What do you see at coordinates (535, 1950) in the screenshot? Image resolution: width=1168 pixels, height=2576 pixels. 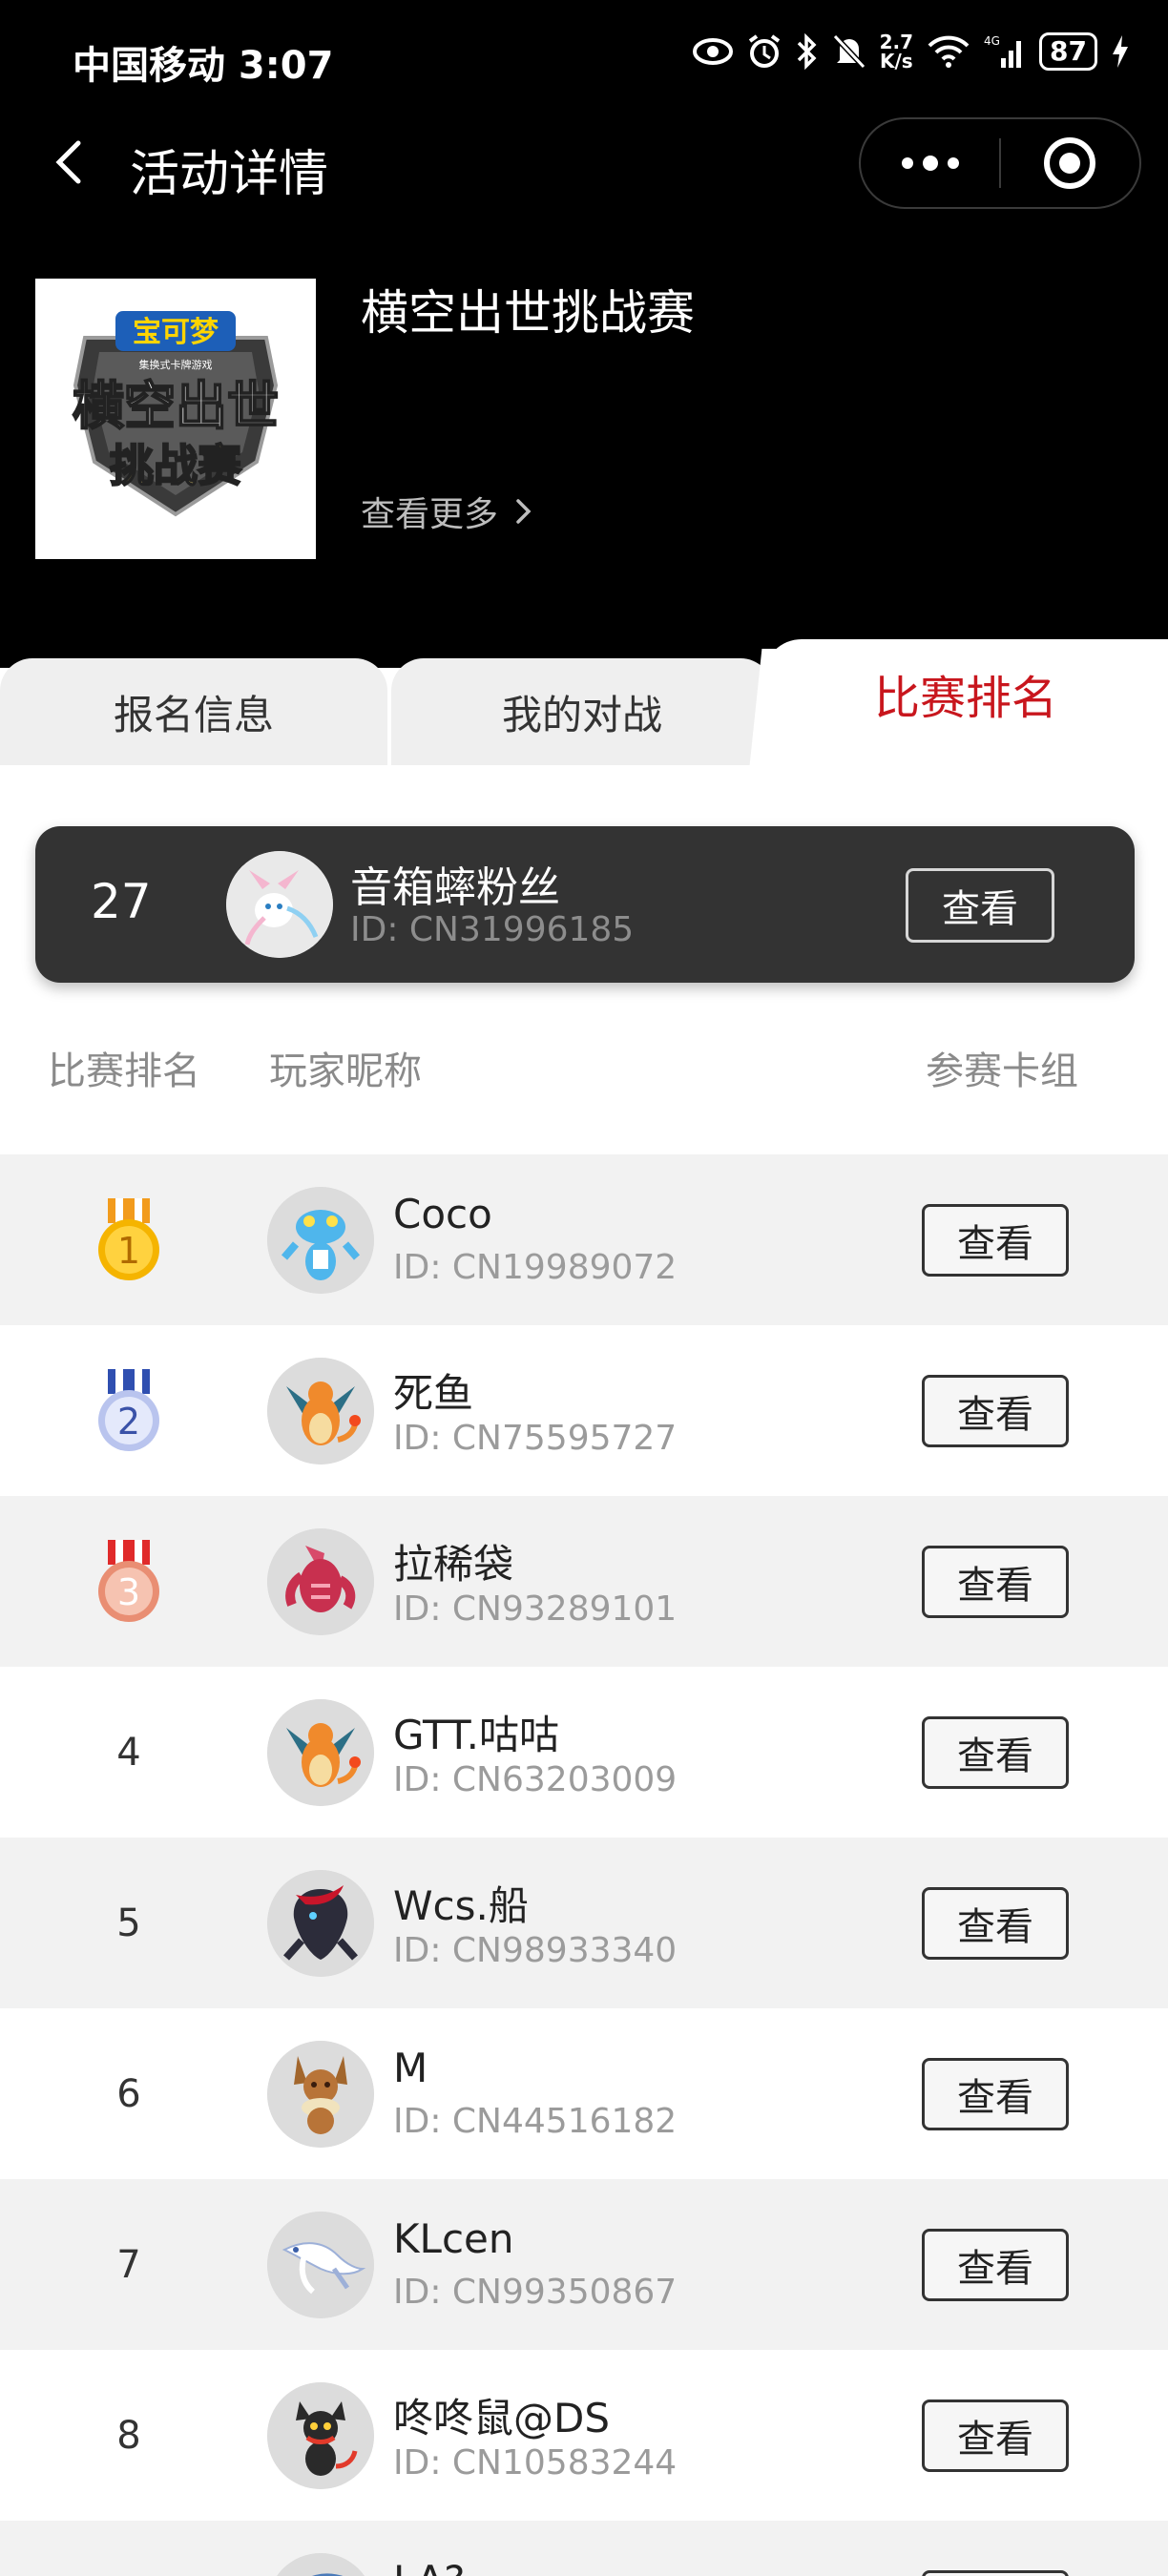 I see `player-id: ID: CN98933340` at bounding box center [535, 1950].